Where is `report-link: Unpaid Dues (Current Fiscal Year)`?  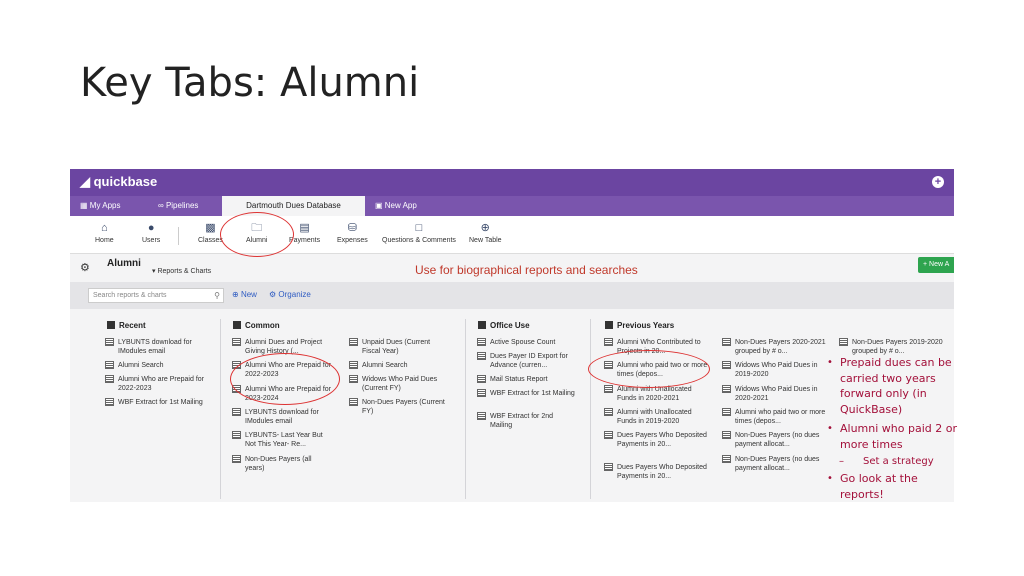
report-link: Unpaid Dues (Current Fiscal Year) is located at coordinates (399, 347).